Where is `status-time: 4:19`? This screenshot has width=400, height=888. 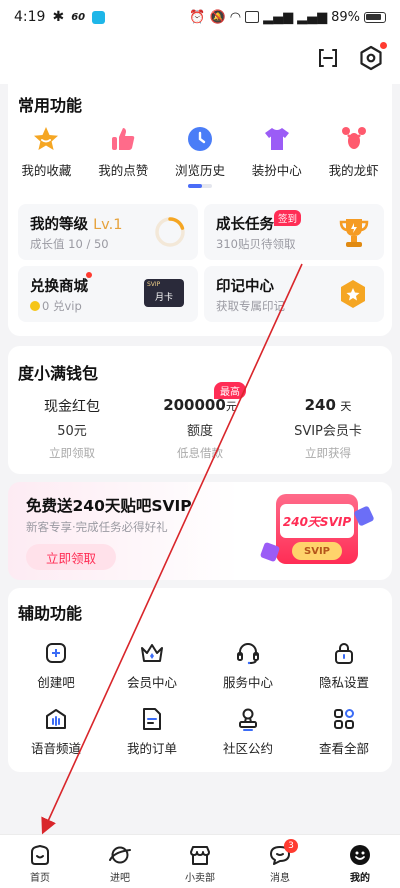 status-time: 4:19 is located at coordinates (30, 17).